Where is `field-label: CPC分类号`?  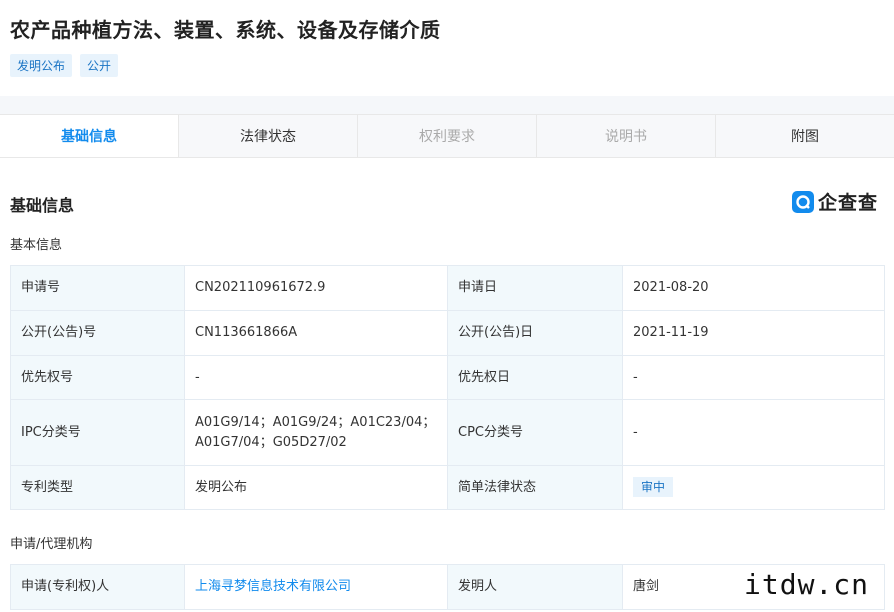 field-label: CPC分类号 is located at coordinates (535, 432).